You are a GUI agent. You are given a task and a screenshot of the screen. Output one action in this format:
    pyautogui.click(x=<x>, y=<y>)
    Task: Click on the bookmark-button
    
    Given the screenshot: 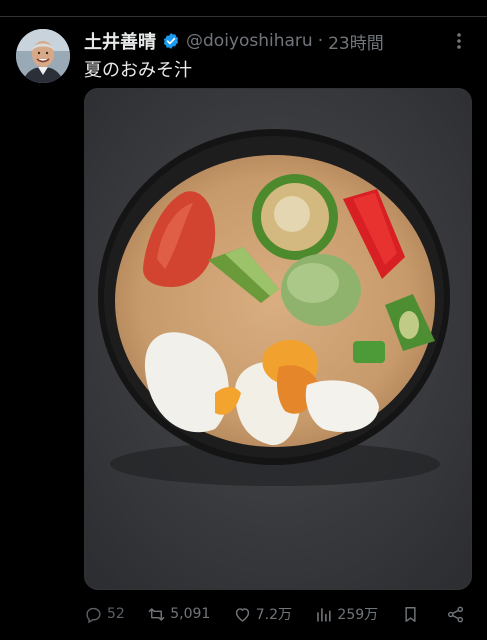 What is the action you would take?
    pyautogui.click(x=412, y=614)
    